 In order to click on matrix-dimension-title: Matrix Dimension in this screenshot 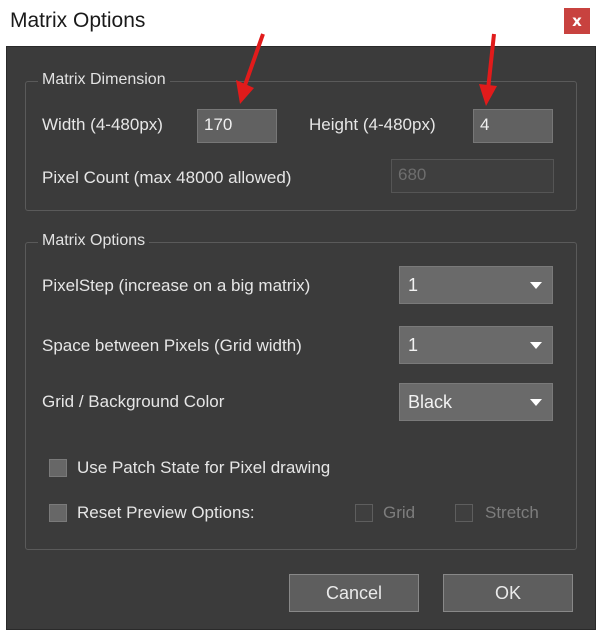, I will do `click(104, 80)`.